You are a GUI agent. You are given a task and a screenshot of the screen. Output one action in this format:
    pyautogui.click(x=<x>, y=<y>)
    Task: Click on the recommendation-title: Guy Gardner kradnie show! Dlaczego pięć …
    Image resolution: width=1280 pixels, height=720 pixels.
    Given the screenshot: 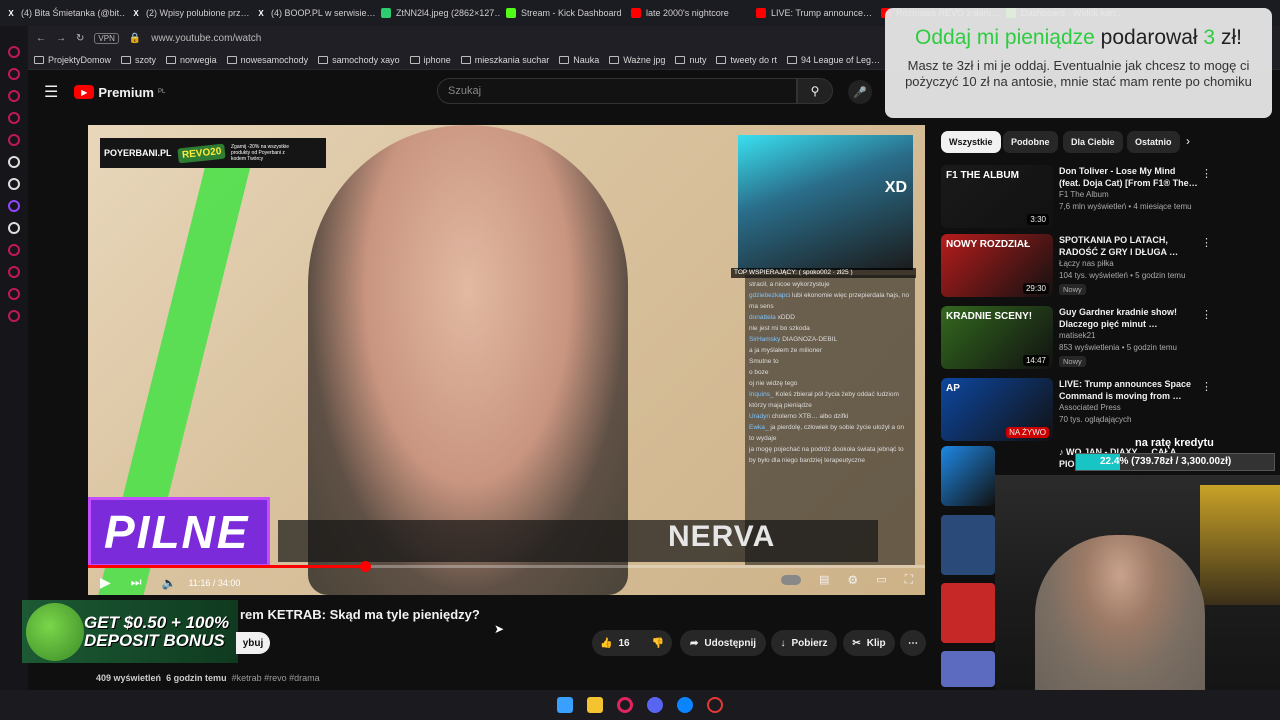 What is the action you would take?
    pyautogui.click(x=1129, y=318)
    